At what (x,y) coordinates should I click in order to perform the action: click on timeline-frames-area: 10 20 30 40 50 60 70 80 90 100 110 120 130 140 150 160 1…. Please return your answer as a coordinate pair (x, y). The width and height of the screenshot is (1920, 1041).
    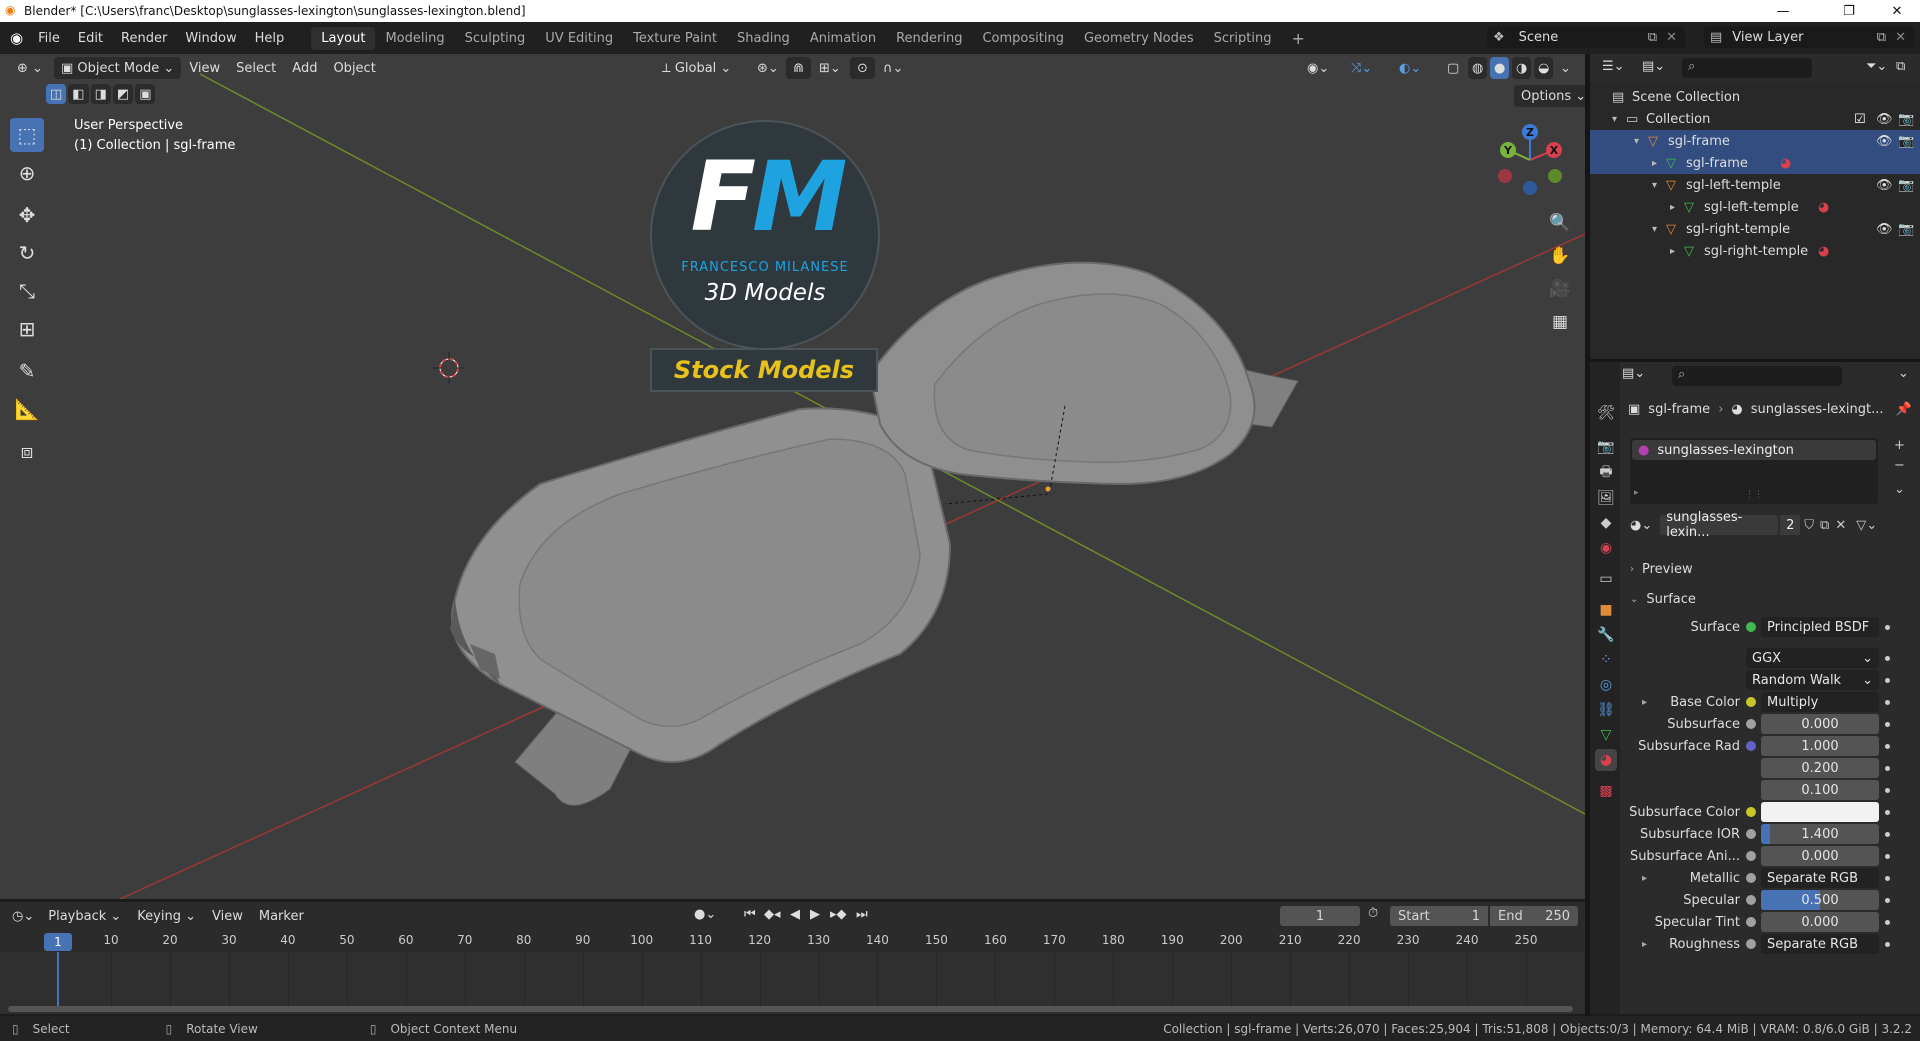
    Looking at the image, I should click on (792, 972).